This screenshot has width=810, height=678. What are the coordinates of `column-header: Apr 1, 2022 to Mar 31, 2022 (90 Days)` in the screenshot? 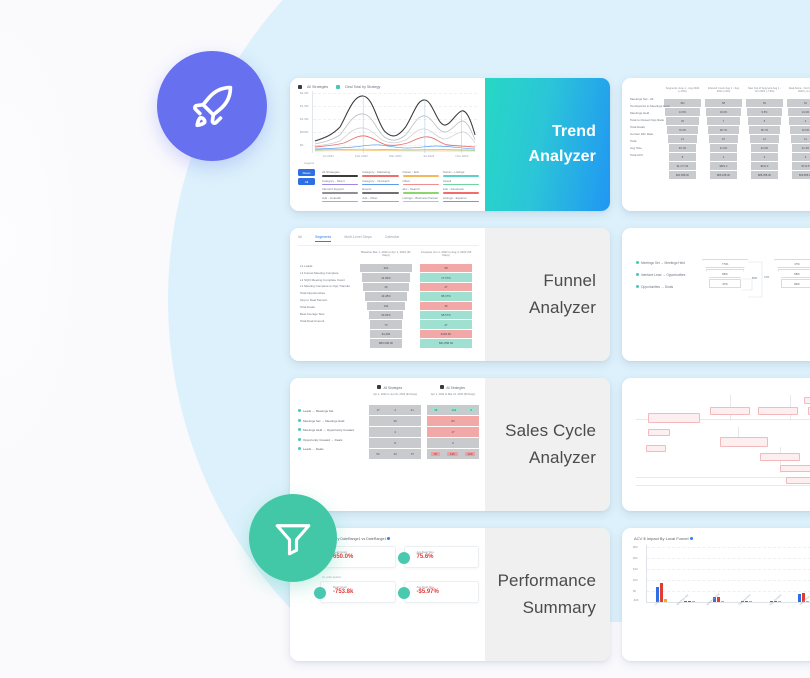 It's located at (453, 394).